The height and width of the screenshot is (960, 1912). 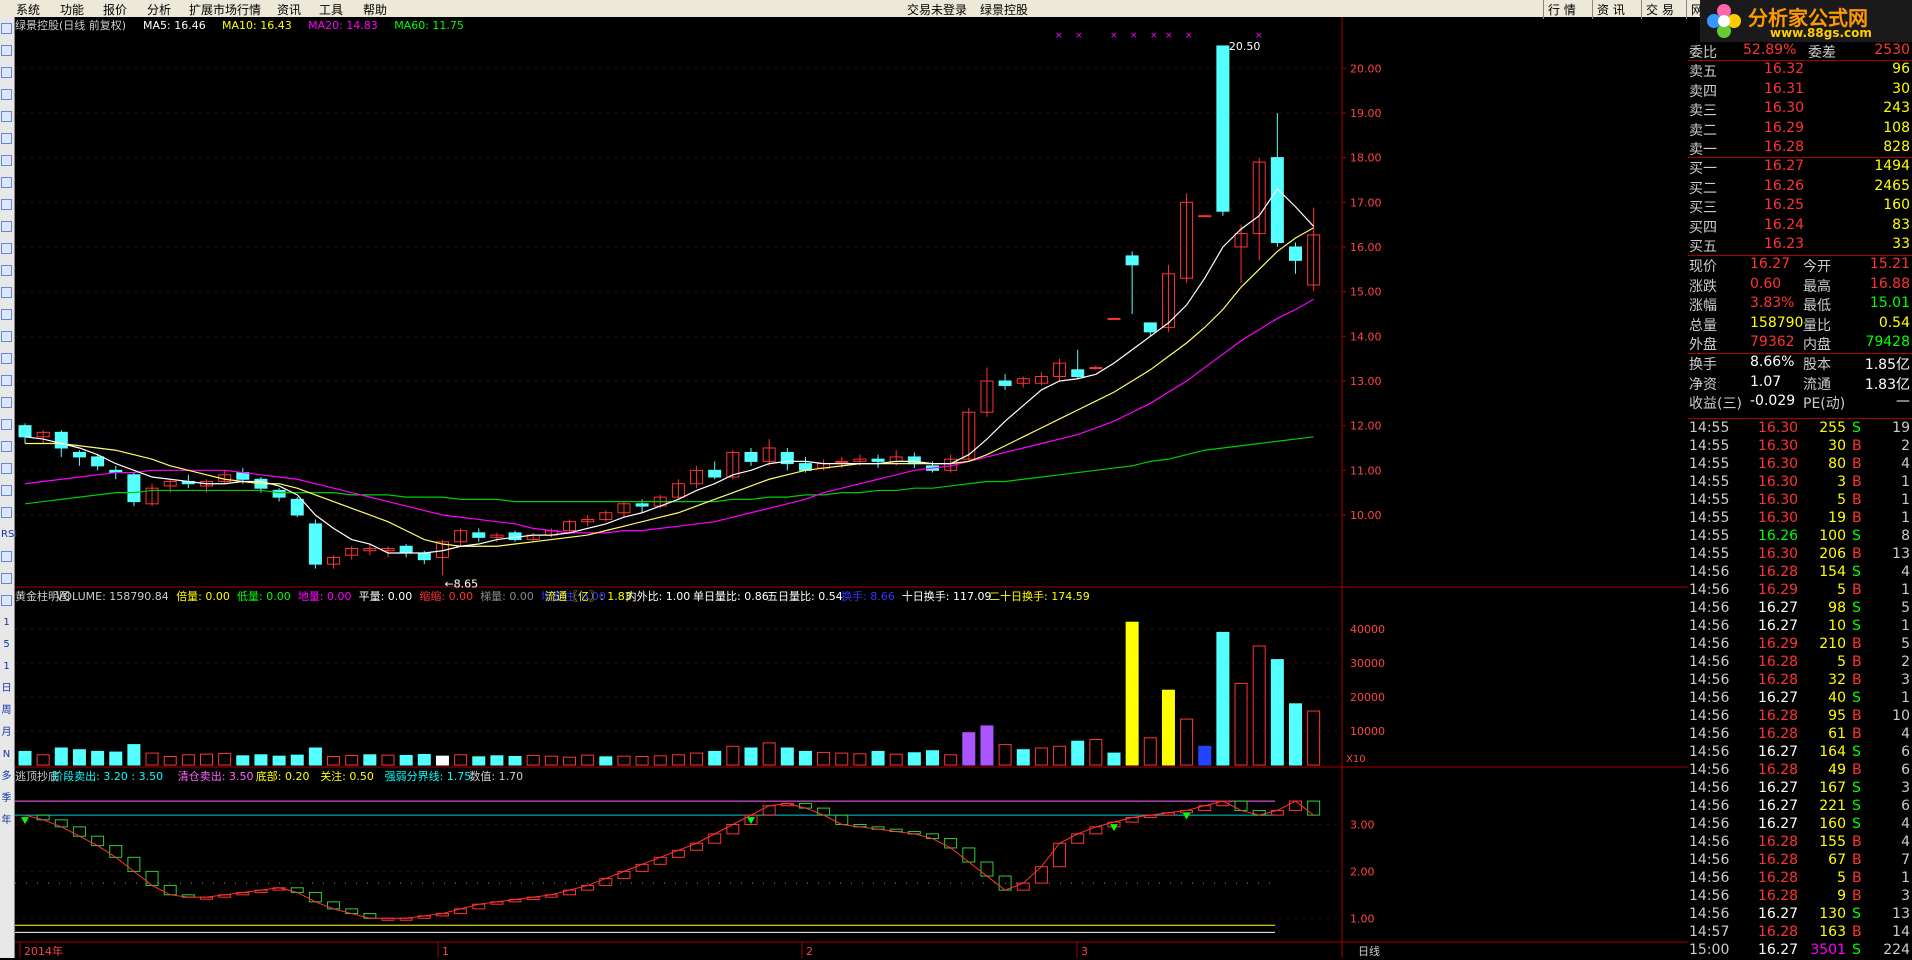 I want to click on fundamental-row: 收益(三) -0.029 PE(动) —, so click(x=1800, y=402).